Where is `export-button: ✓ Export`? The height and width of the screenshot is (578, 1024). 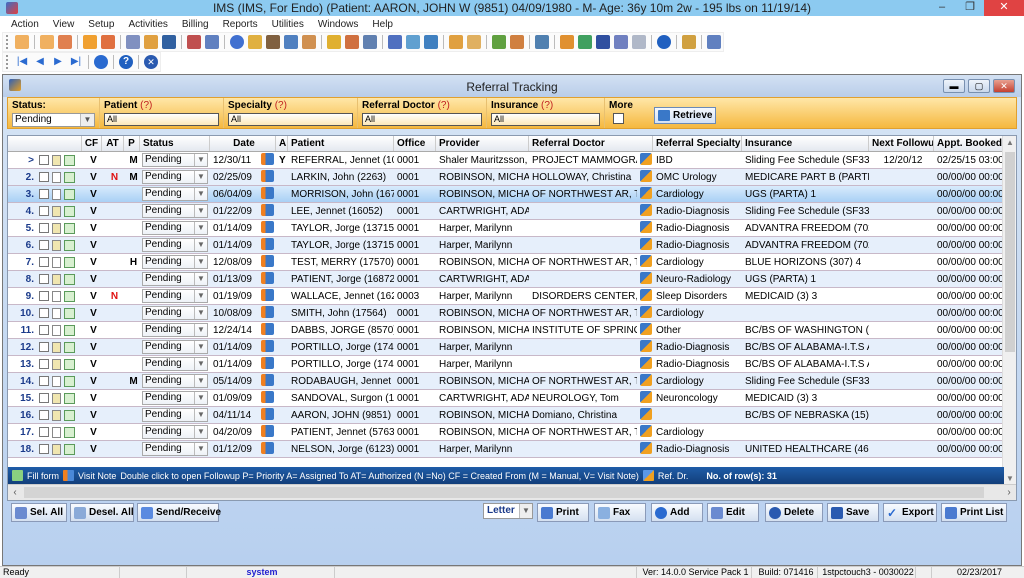 export-button: ✓ Export is located at coordinates (910, 512).